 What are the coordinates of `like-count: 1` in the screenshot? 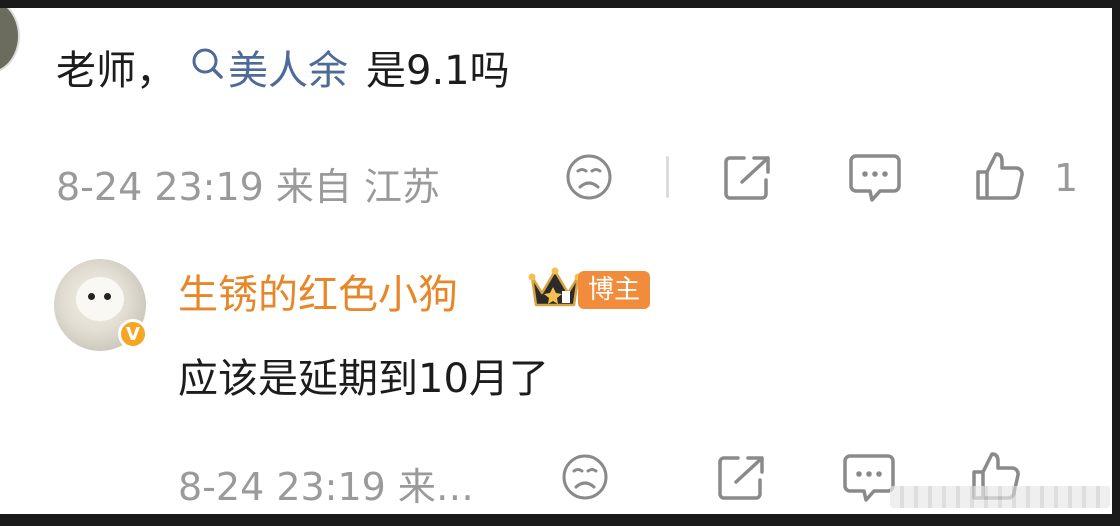 It's located at (1066, 178).